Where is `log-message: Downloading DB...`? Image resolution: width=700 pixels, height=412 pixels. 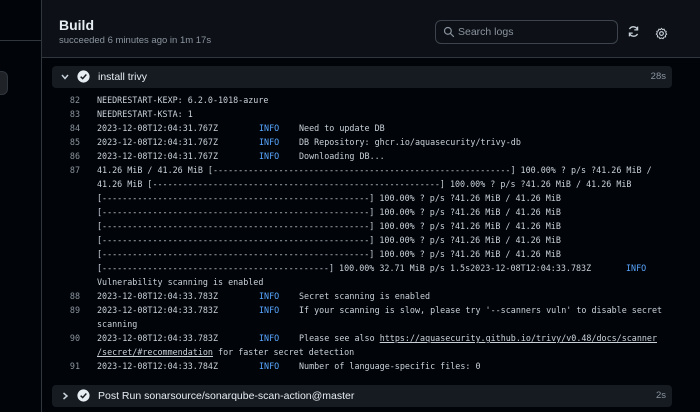 log-message: Downloading DB... is located at coordinates (342, 156).